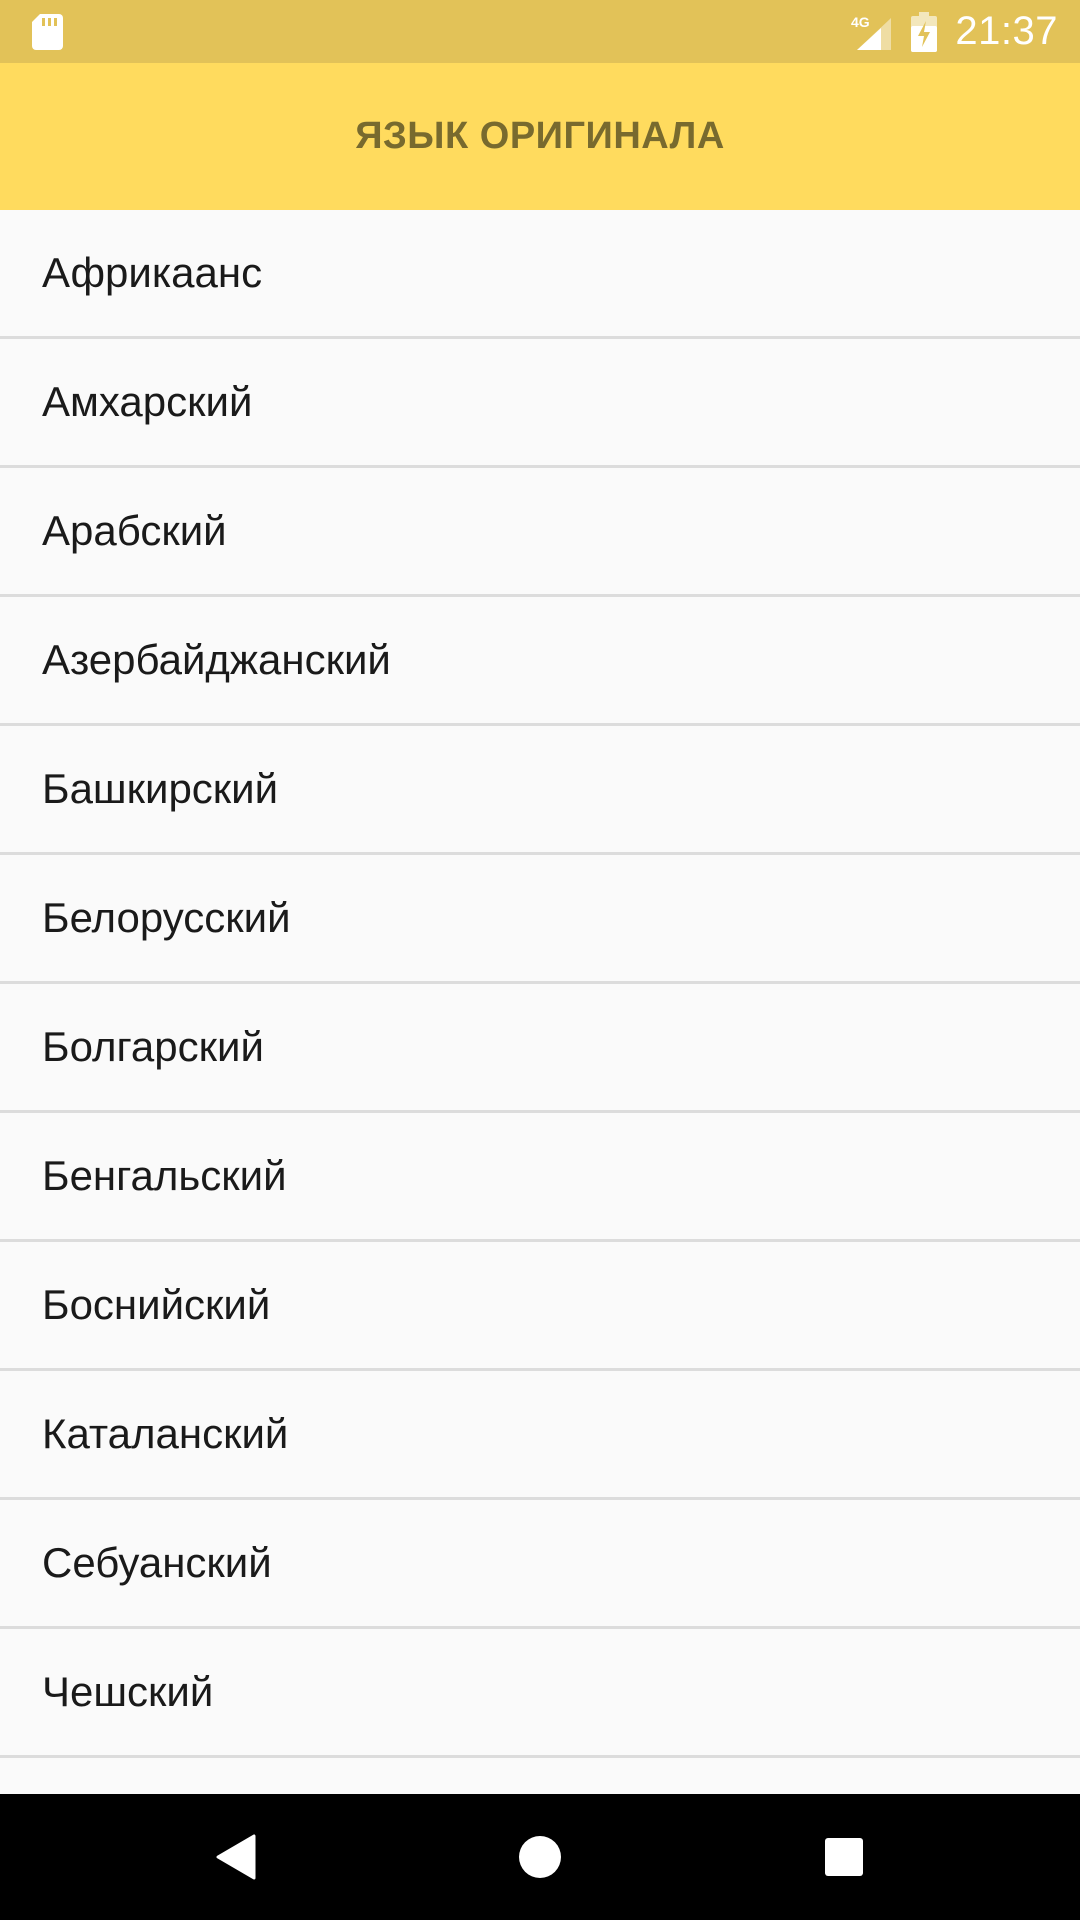 The width and height of the screenshot is (1080, 1920). I want to click on list-item-label: Чешский, so click(128, 1691).